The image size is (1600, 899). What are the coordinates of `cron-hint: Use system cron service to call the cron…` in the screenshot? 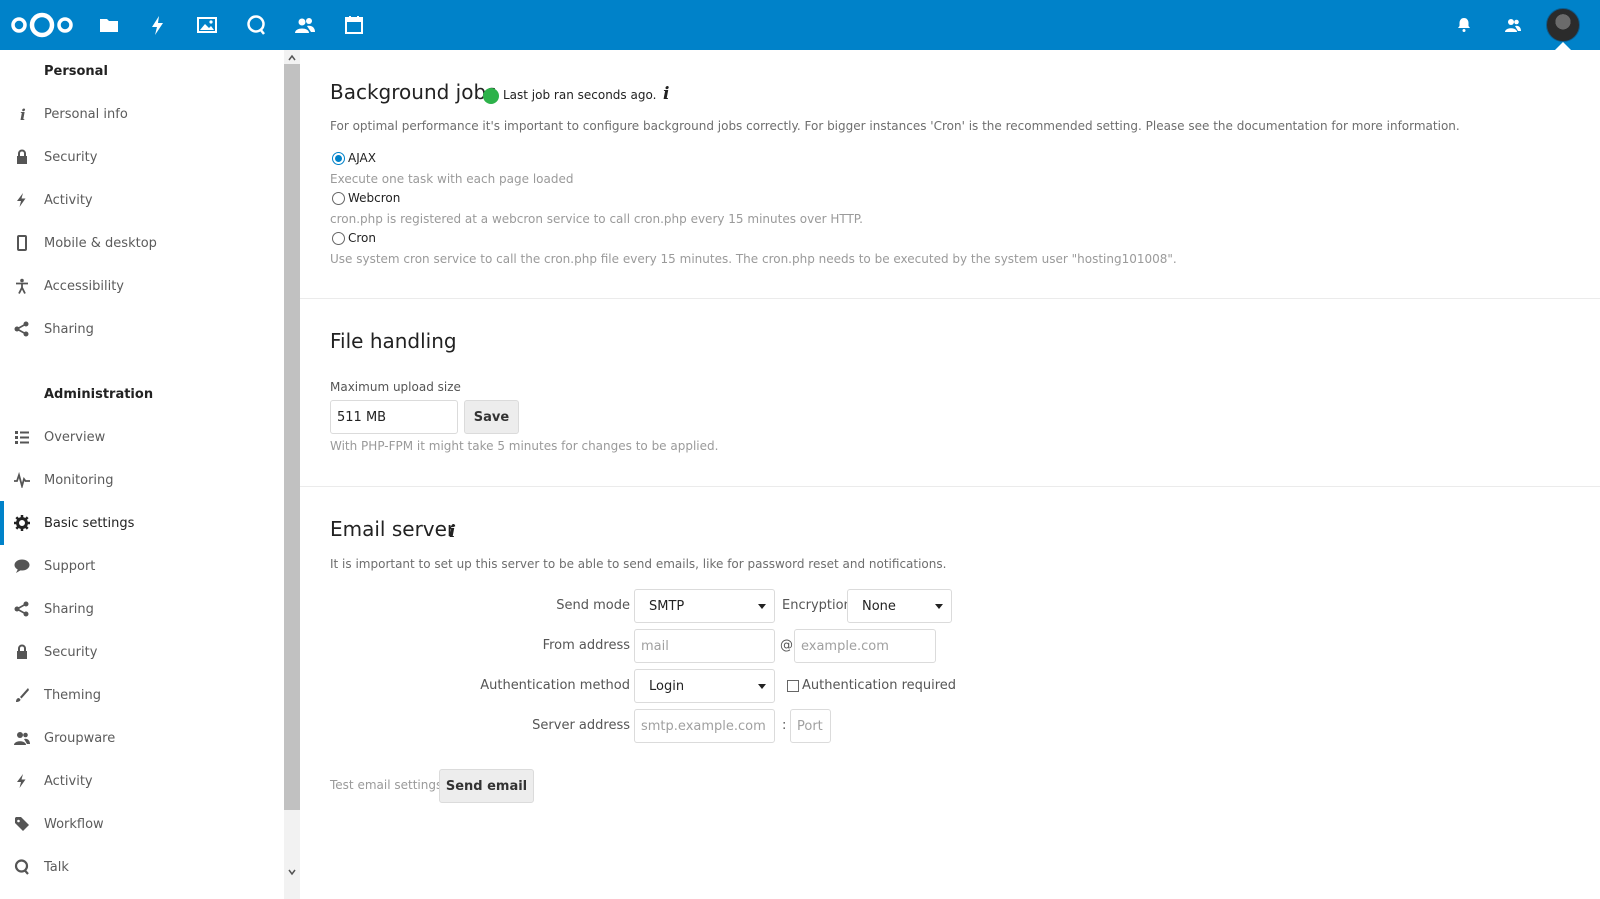 It's located at (753, 259).